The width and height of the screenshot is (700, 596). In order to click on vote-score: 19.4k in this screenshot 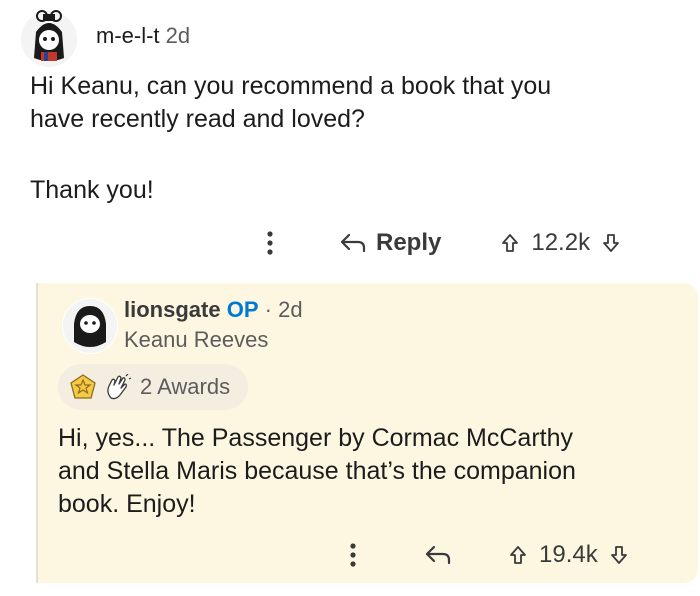, I will do `click(568, 554)`.